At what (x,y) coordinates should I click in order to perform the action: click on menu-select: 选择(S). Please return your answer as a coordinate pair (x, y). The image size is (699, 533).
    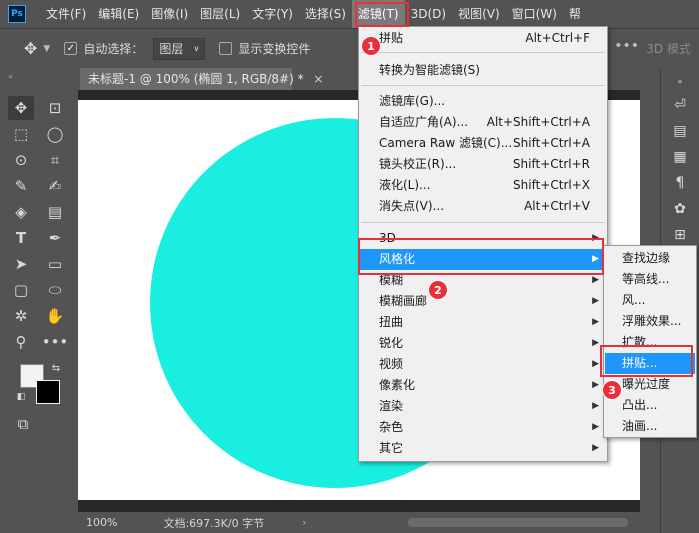
    Looking at the image, I should click on (325, 14).